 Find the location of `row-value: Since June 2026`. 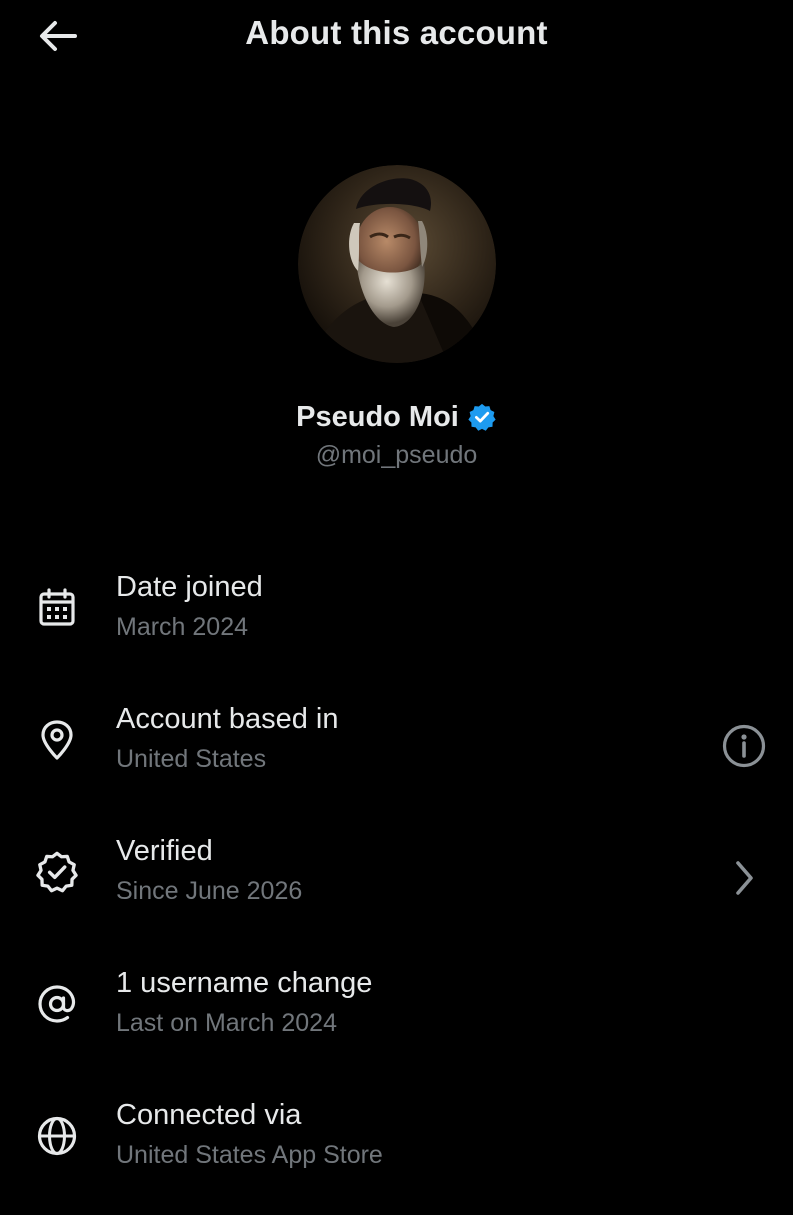

row-value: Since June 2026 is located at coordinates (209, 891).